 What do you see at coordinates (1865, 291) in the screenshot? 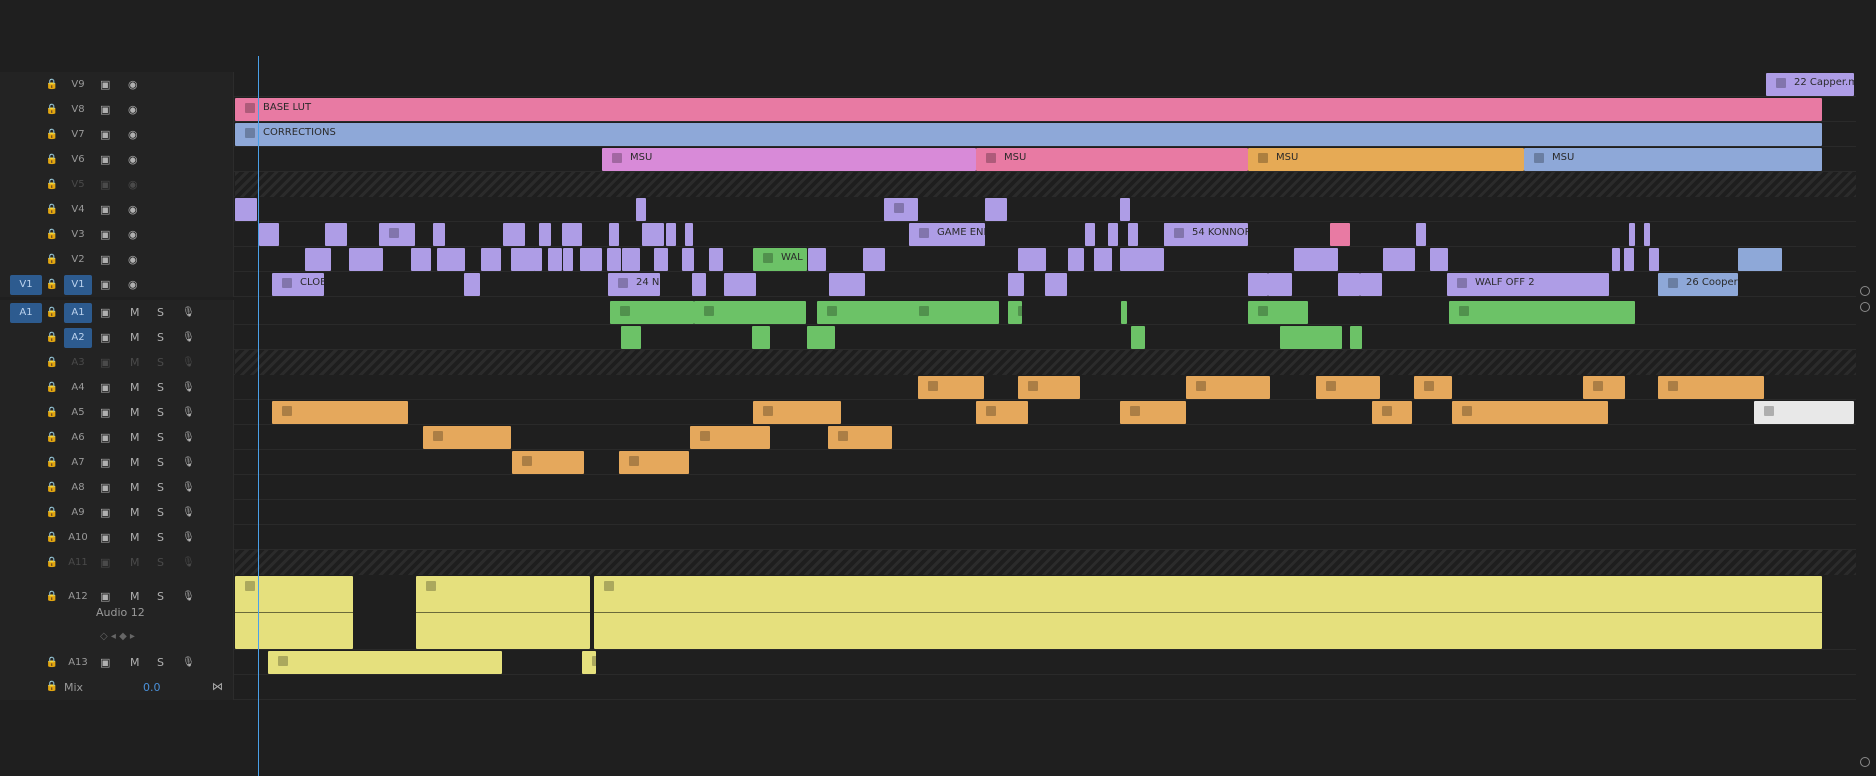
I see `scroll-handle-upper` at bounding box center [1865, 291].